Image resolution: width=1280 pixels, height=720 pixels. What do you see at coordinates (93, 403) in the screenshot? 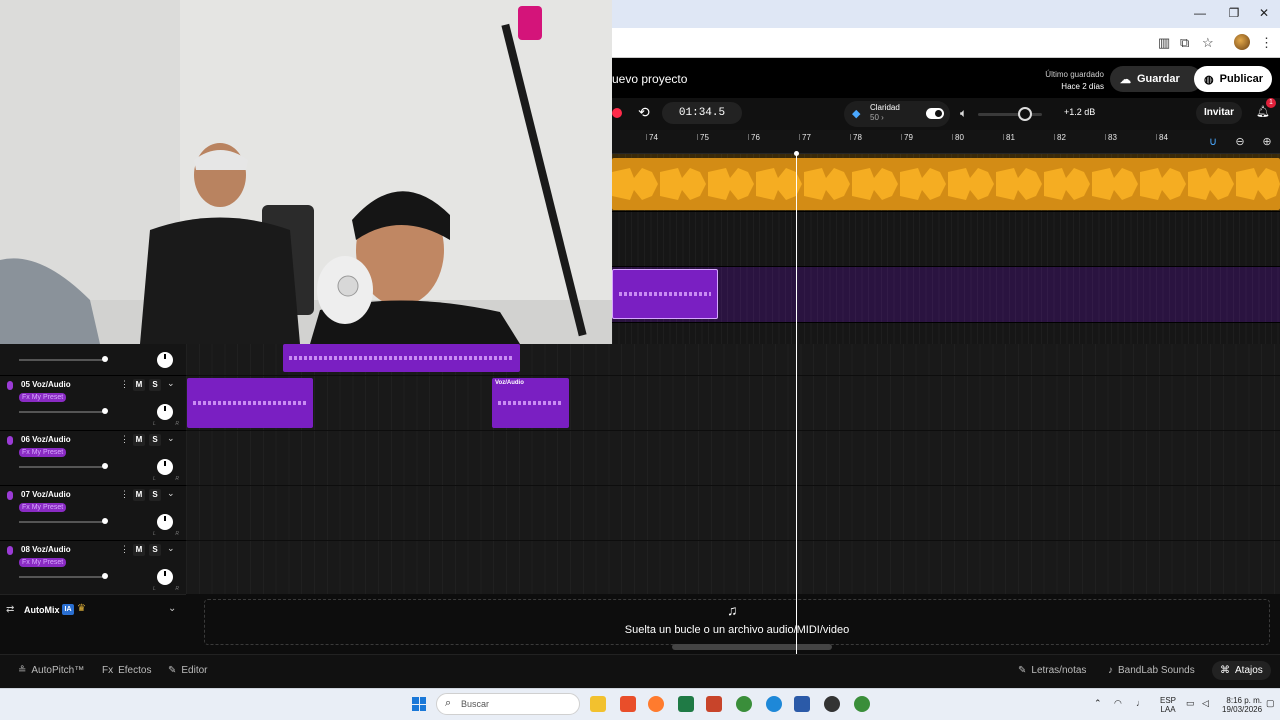
I see `track-header: 05 Voz/Audio ⋮ M S ⌄ Fx My Preset LR` at bounding box center [93, 403].